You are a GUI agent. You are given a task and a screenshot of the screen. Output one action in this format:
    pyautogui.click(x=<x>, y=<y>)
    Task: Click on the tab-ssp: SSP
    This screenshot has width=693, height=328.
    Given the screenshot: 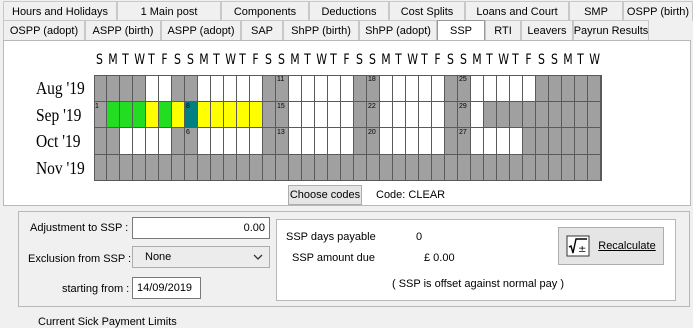 What is the action you would take?
    pyautogui.click(x=461, y=30)
    